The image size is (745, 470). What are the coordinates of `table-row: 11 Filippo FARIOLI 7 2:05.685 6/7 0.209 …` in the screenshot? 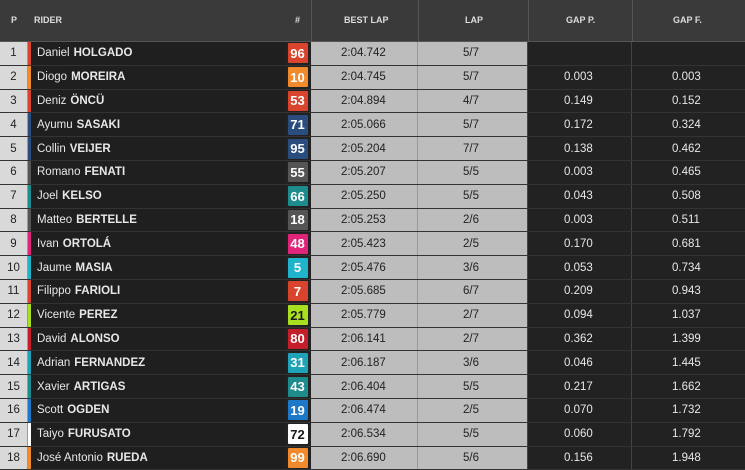 It's located at (372, 291).